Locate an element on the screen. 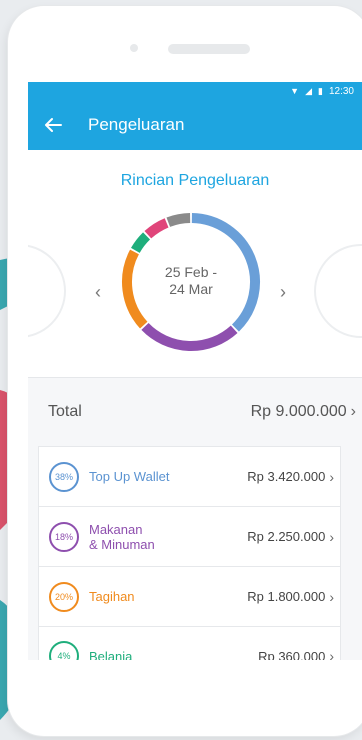 Image resolution: width=362 pixels, height=740 pixels. category-amount: Rp 2.250.000 is located at coordinates (286, 536).